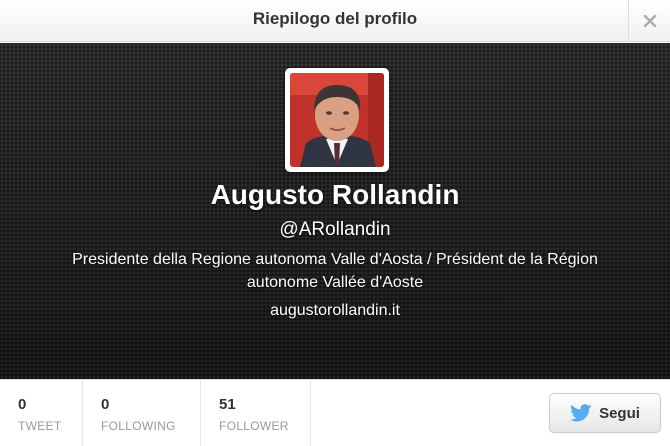 The width and height of the screenshot is (670, 446). I want to click on profile-photo, so click(337, 120).